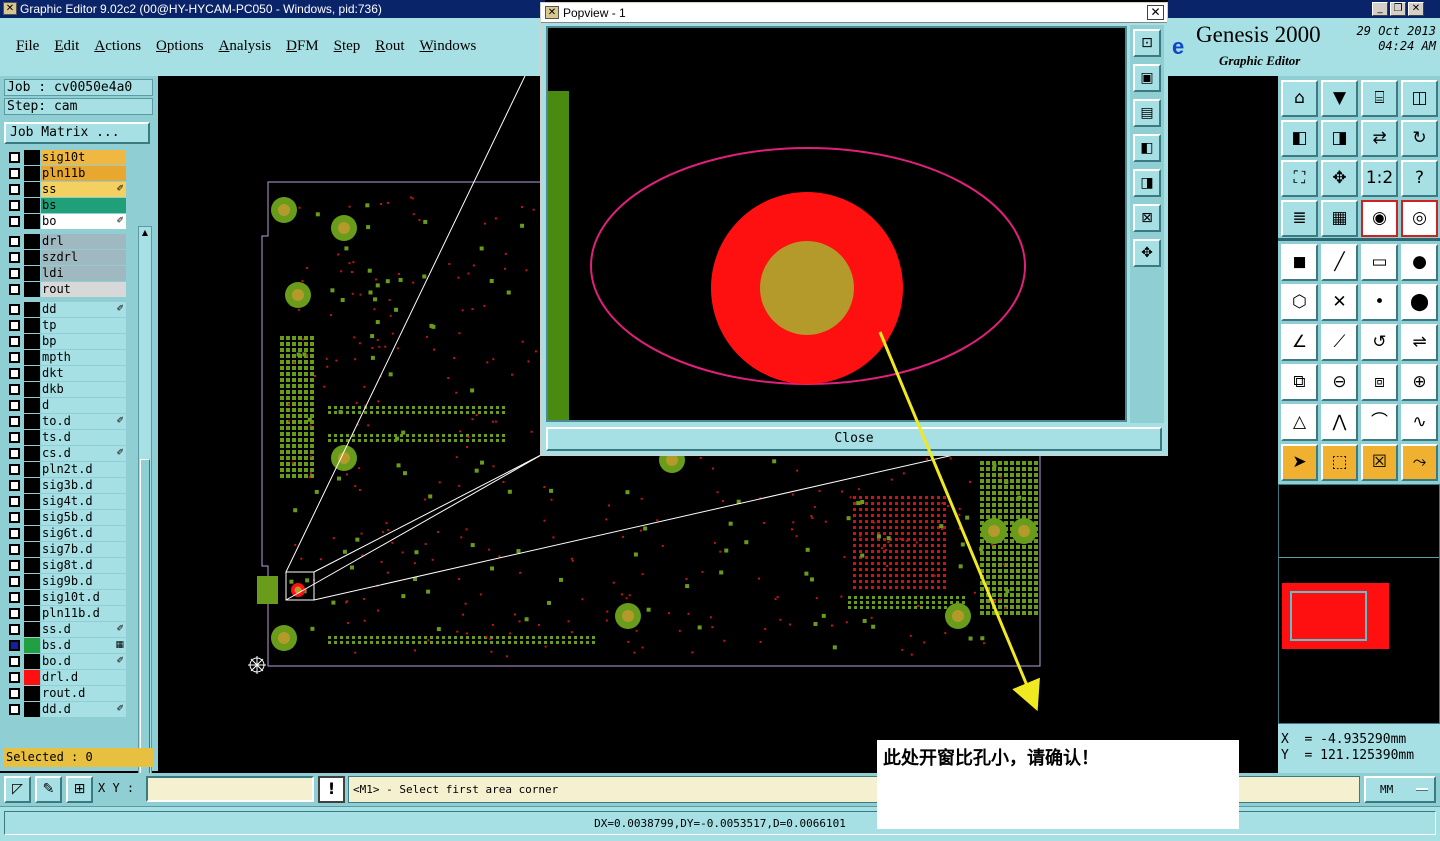 The height and width of the screenshot is (841, 1440). Describe the element at coordinates (331, 789) in the screenshot. I see `alert-icon: !` at that location.